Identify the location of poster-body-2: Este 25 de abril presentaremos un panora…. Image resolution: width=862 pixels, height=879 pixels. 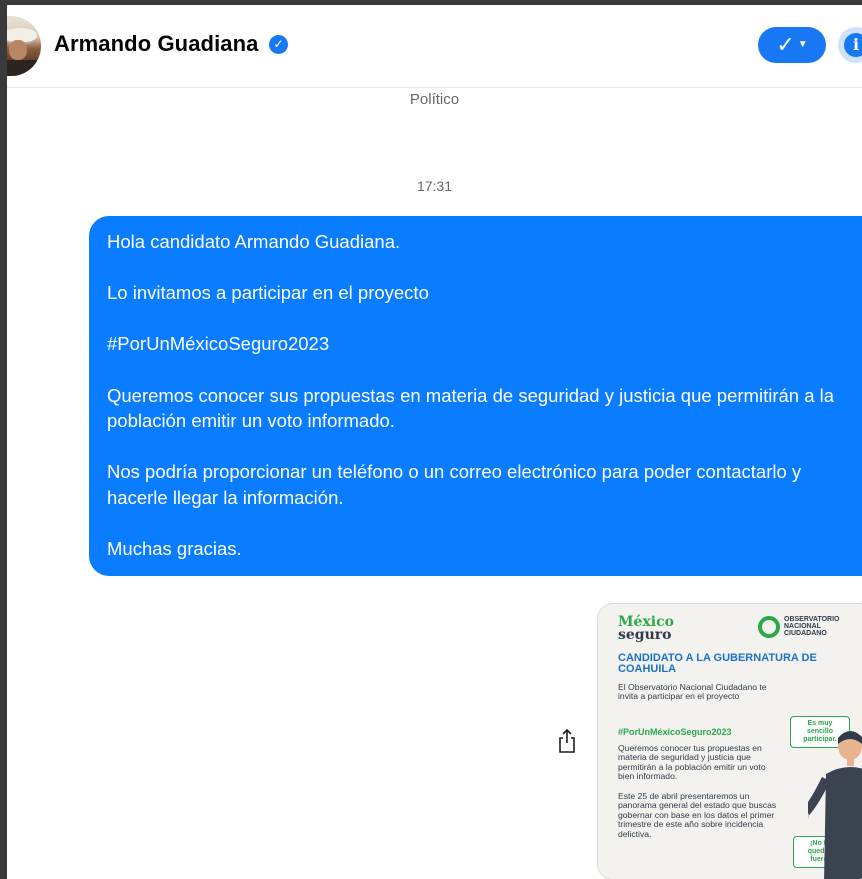
(697, 815).